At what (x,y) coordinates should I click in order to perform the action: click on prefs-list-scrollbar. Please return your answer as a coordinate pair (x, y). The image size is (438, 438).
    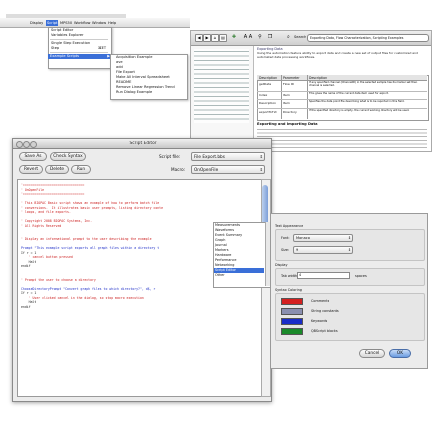
    Looking at the image, I should click on (267, 254).